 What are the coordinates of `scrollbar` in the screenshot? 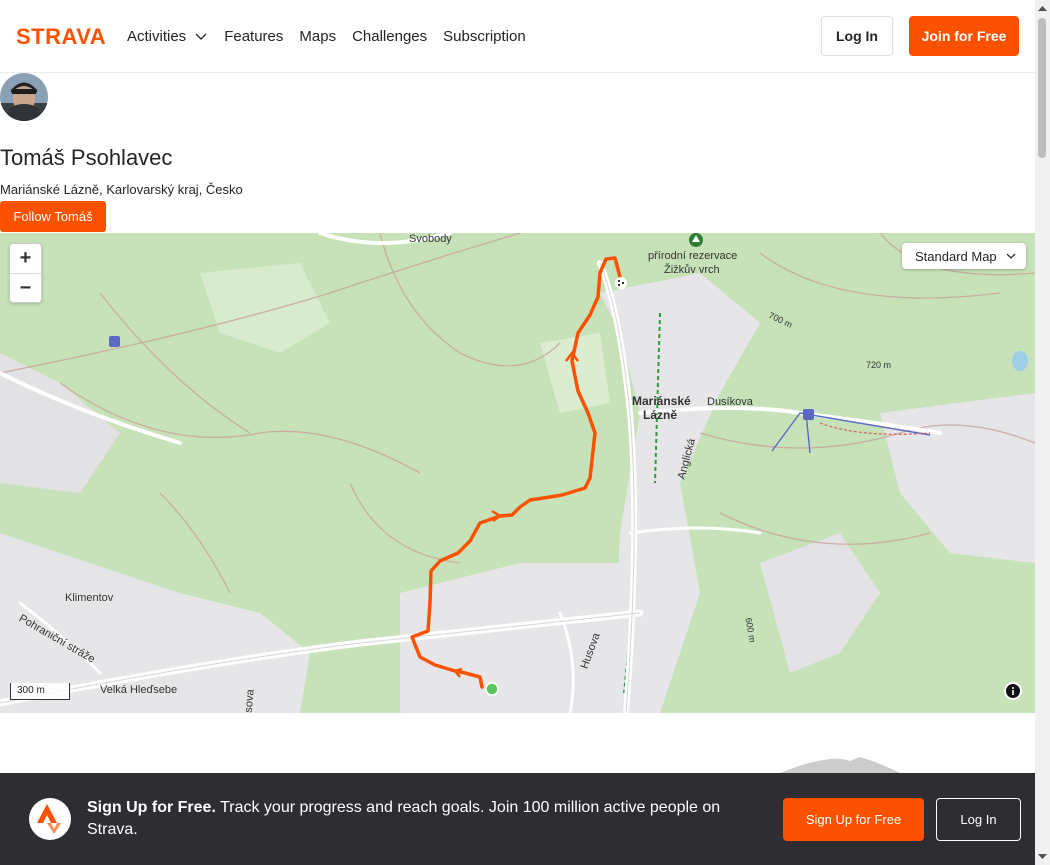 It's located at (1042, 432).